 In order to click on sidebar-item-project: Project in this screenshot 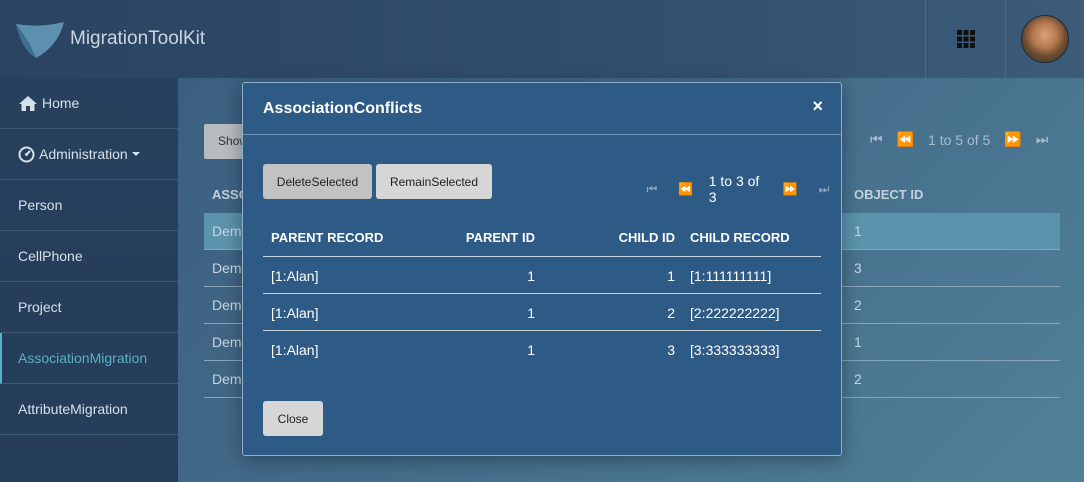, I will do `click(89, 307)`.